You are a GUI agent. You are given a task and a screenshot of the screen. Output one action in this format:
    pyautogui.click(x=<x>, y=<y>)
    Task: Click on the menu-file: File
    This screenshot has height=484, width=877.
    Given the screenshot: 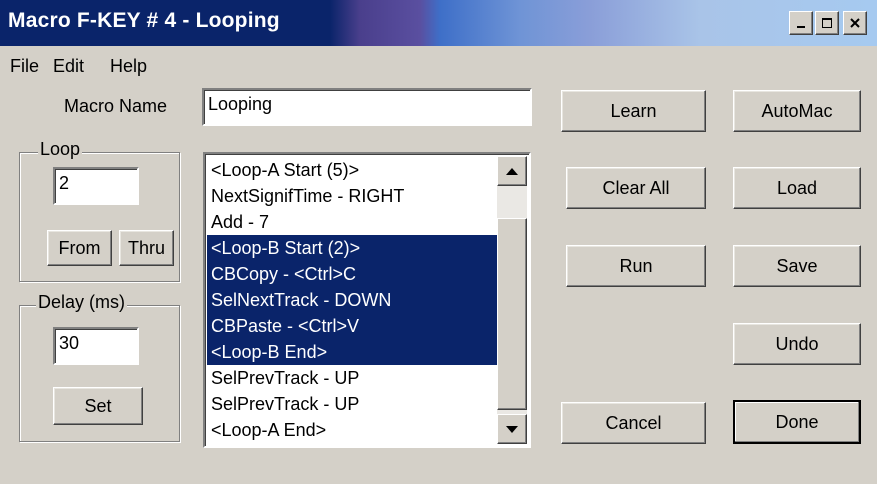 What is the action you would take?
    pyautogui.click(x=24, y=66)
    